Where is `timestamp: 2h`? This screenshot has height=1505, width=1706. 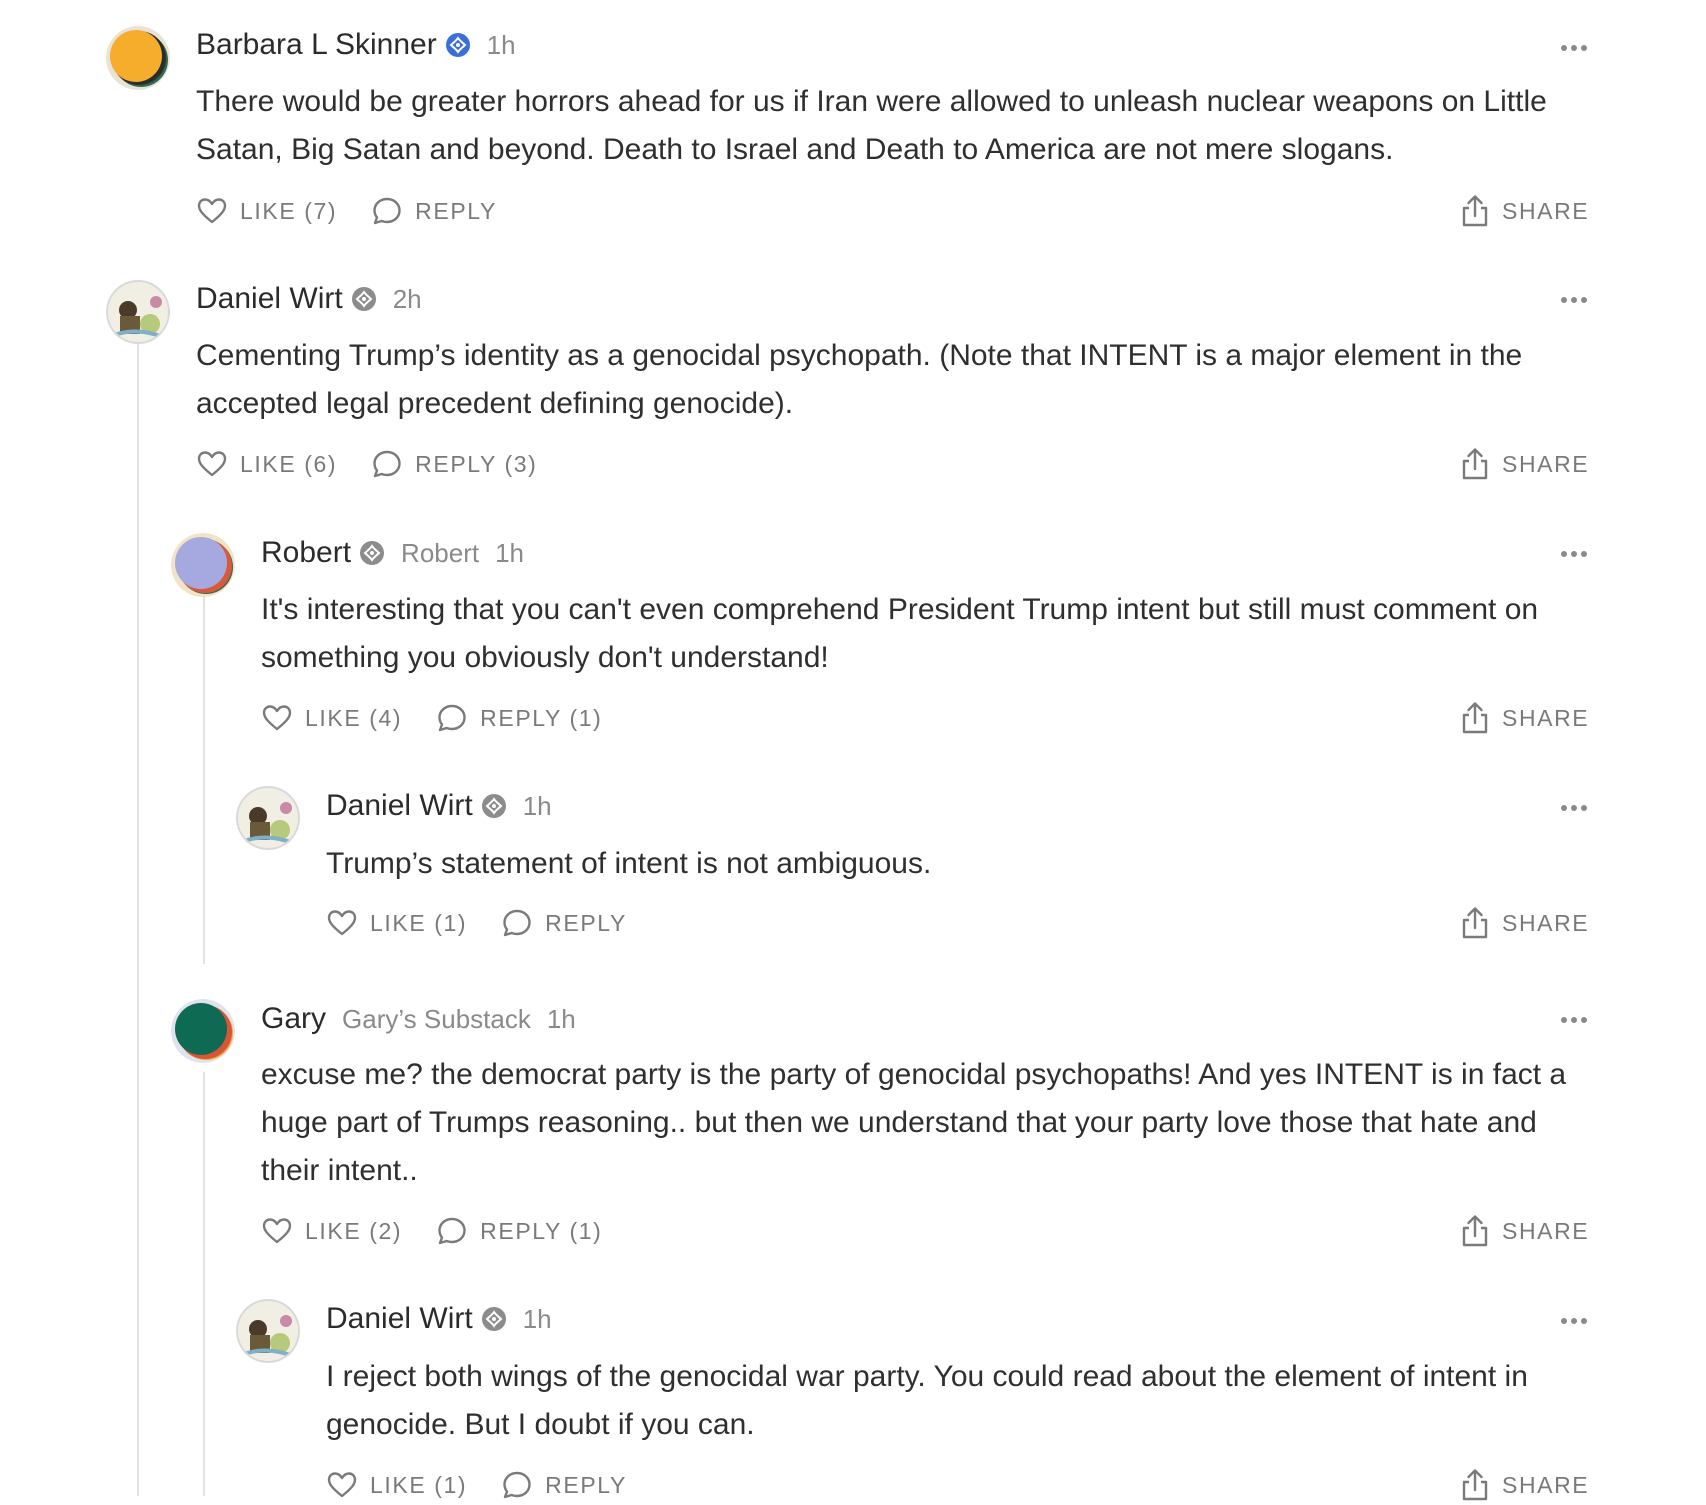
timestamp: 2h is located at coordinates (407, 299).